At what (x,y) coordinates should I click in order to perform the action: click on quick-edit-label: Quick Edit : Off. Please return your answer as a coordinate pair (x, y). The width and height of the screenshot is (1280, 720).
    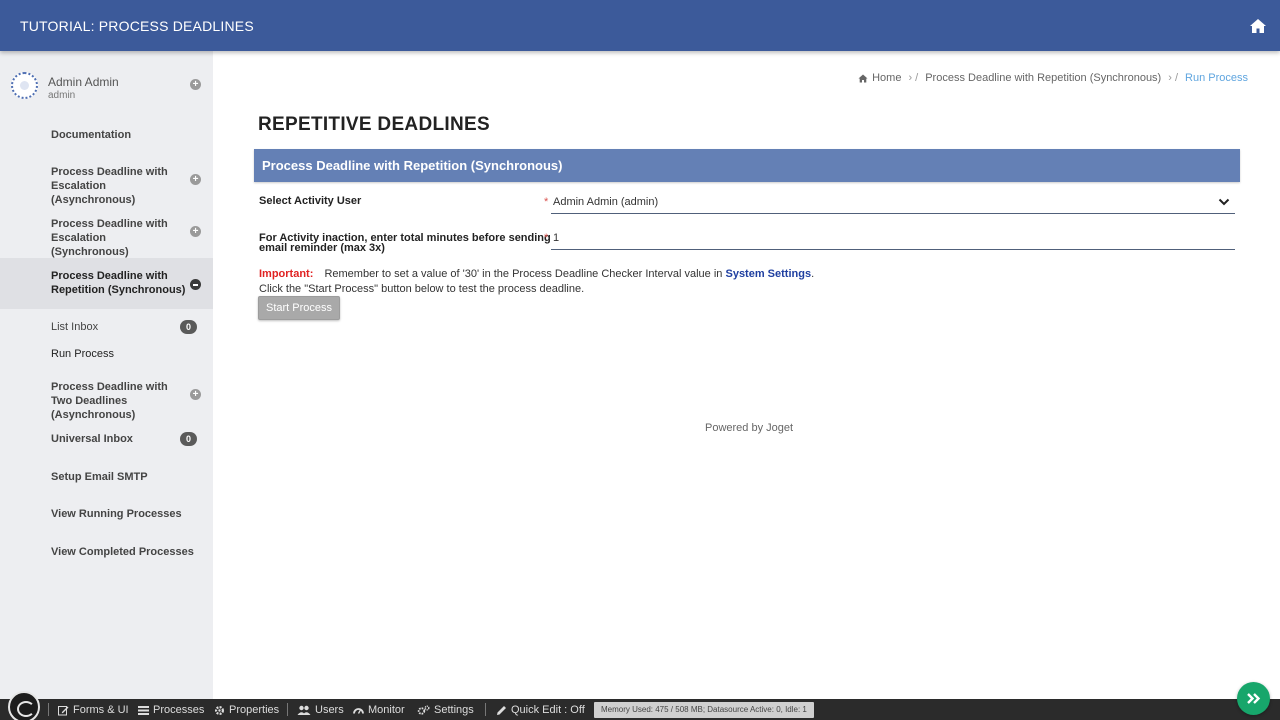
    Looking at the image, I should click on (548, 710).